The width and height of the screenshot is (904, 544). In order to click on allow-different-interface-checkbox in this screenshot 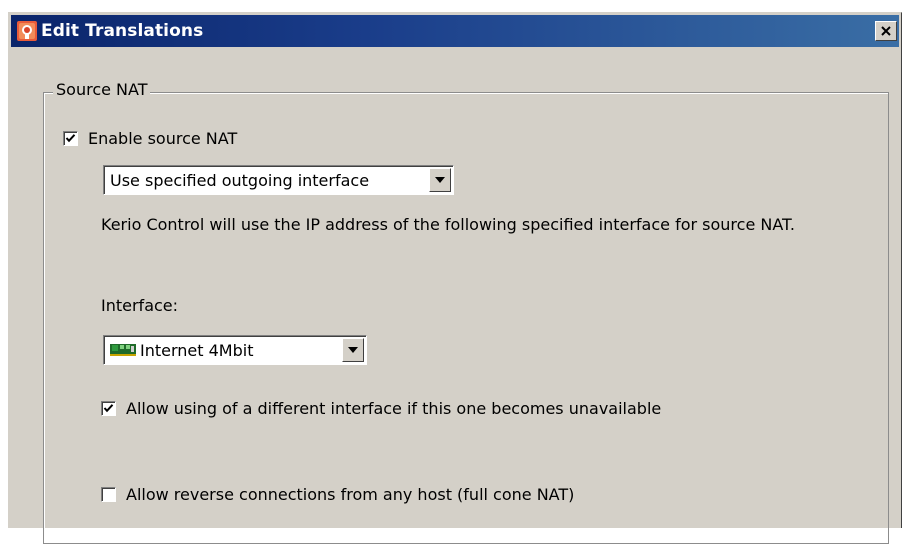, I will do `click(108, 408)`.